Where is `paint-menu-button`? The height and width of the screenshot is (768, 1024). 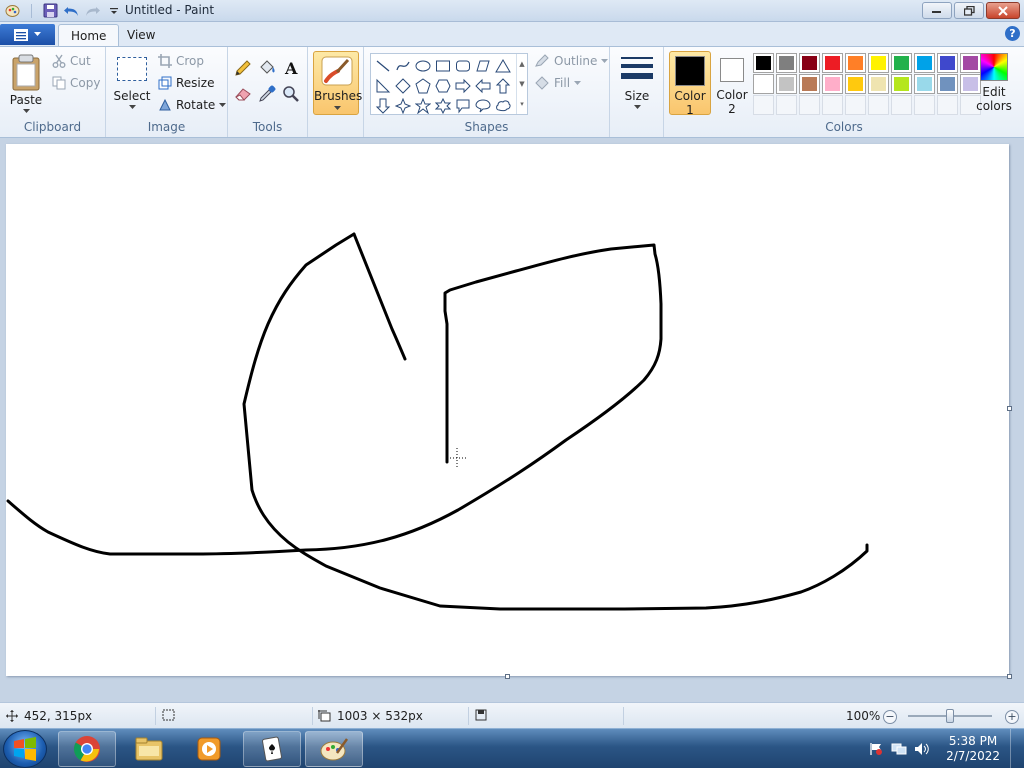
paint-menu-button is located at coordinates (27, 34).